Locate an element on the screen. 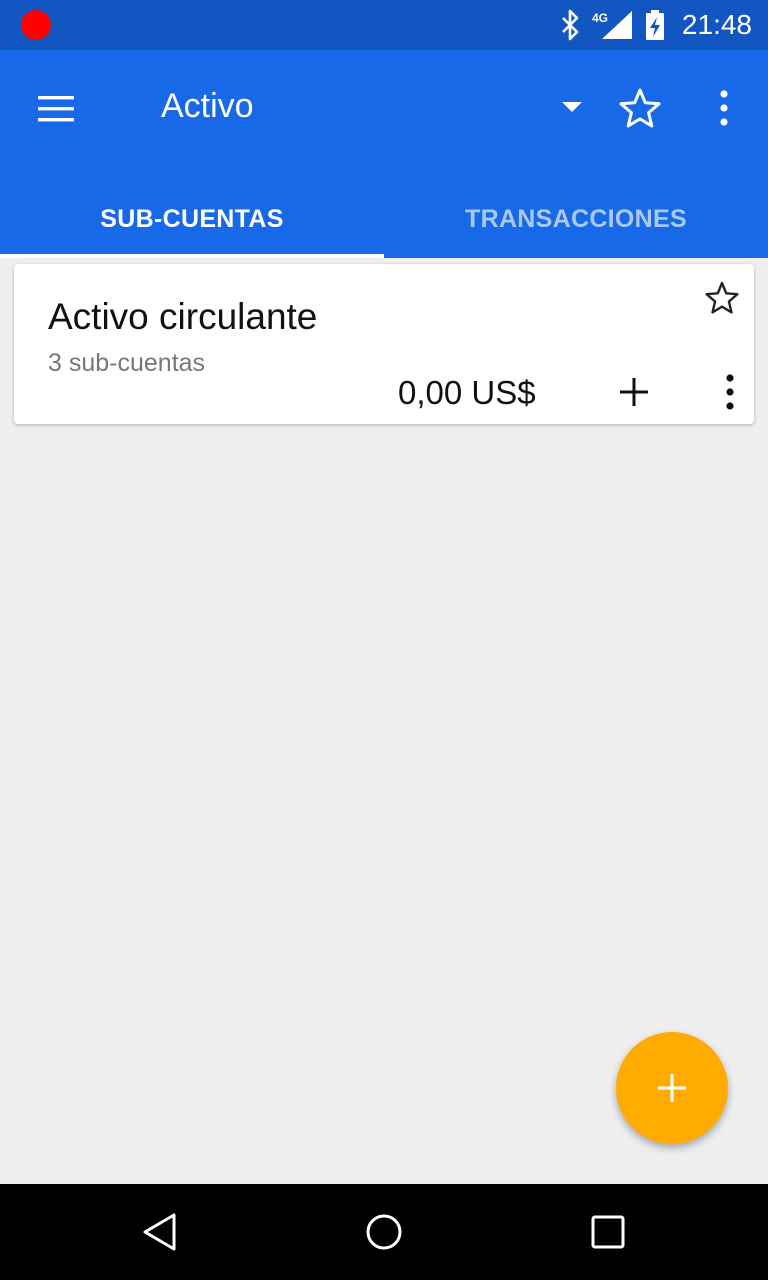 The width and height of the screenshot is (768, 1280). tab-indicator is located at coordinates (192, 256).